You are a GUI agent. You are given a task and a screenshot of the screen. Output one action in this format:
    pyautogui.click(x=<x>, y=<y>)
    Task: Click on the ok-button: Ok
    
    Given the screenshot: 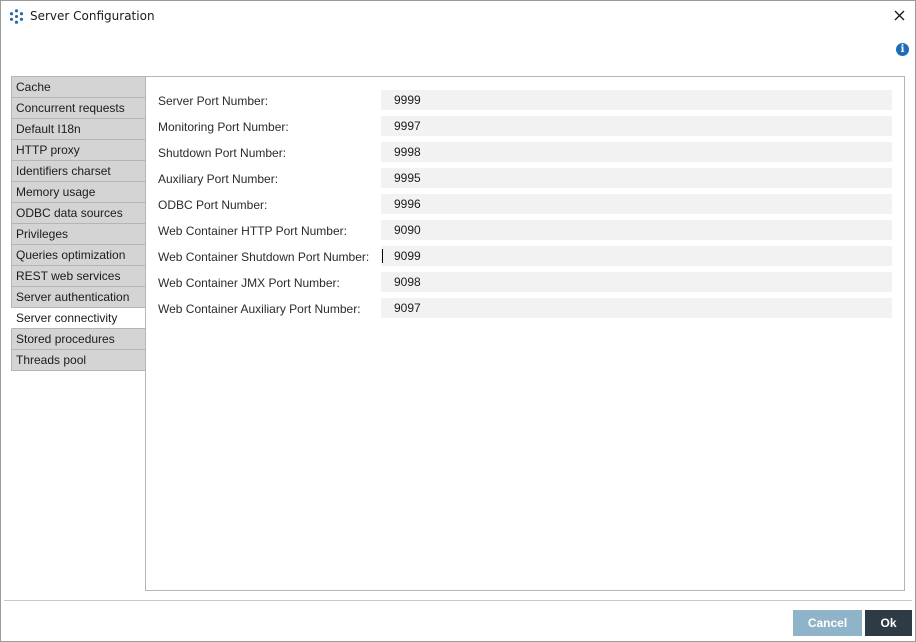 What is the action you would take?
    pyautogui.click(x=888, y=623)
    